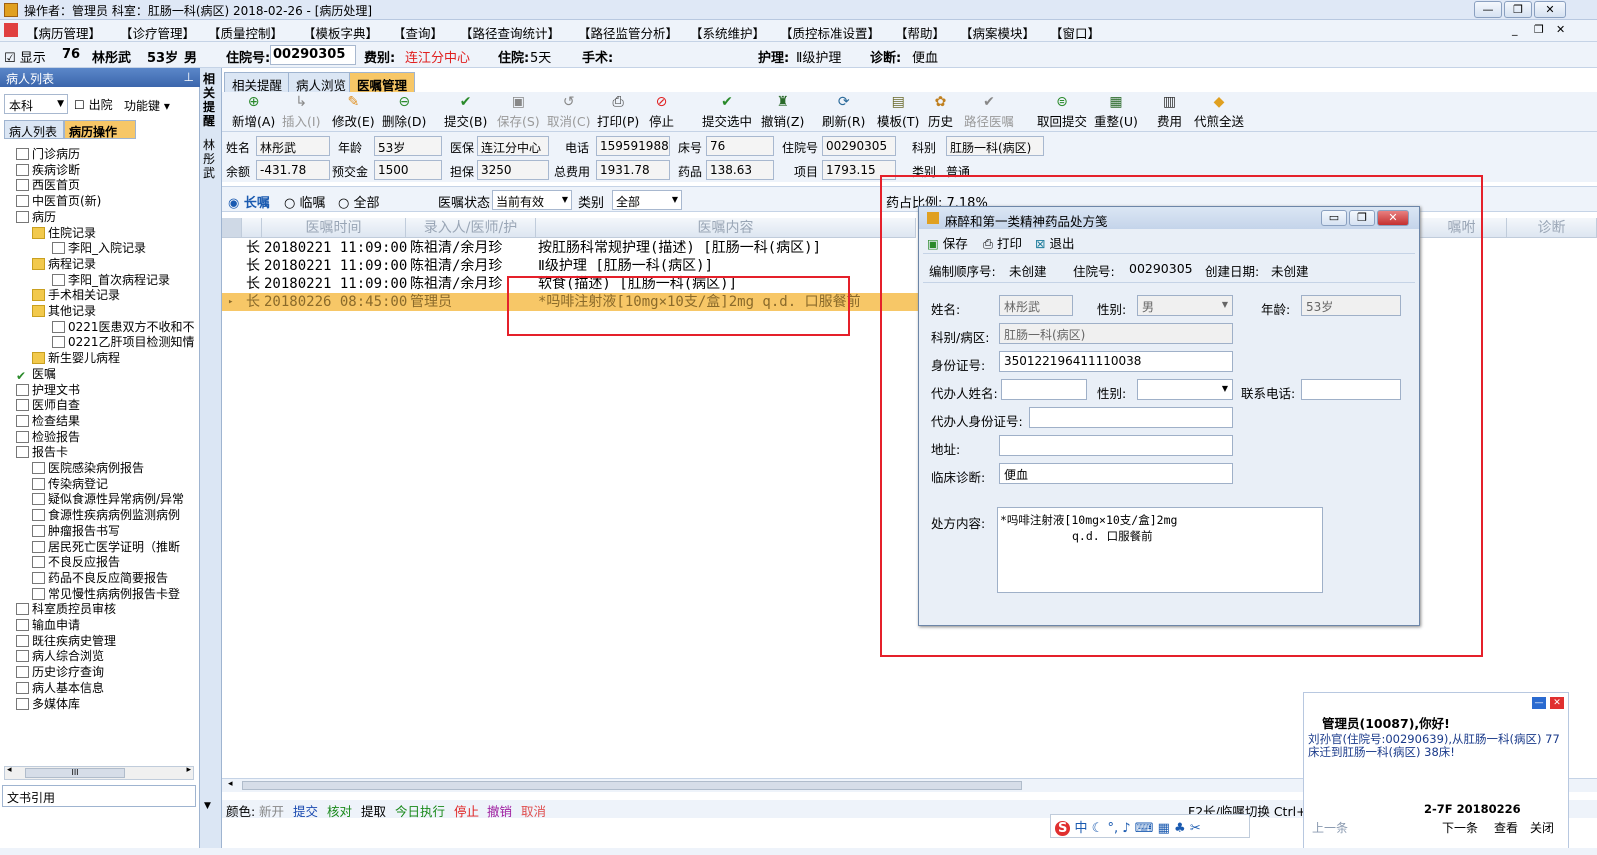 This screenshot has width=1597, height=855. What do you see at coordinates (66, 641) in the screenshot?
I see `tree-item: 既往疾病史管理` at bounding box center [66, 641].